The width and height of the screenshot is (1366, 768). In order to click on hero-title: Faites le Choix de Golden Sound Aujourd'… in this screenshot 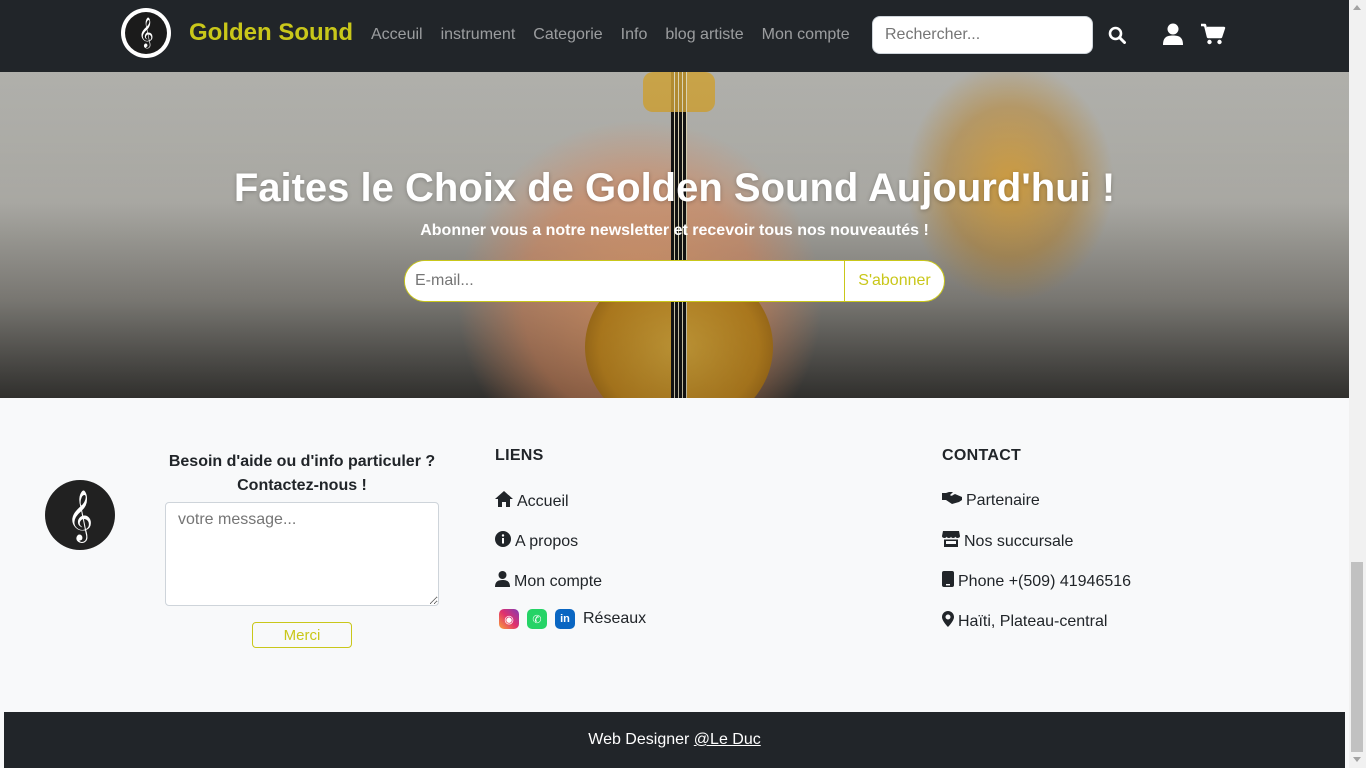, I will do `click(674, 188)`.